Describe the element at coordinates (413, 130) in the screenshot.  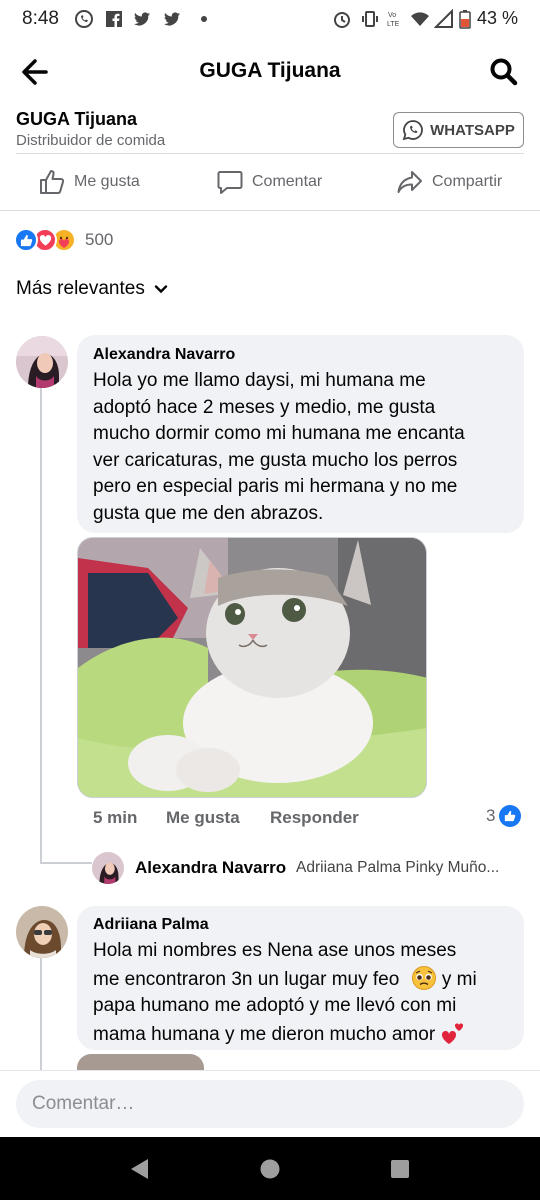
I see `whatsapp-icon` at that location.